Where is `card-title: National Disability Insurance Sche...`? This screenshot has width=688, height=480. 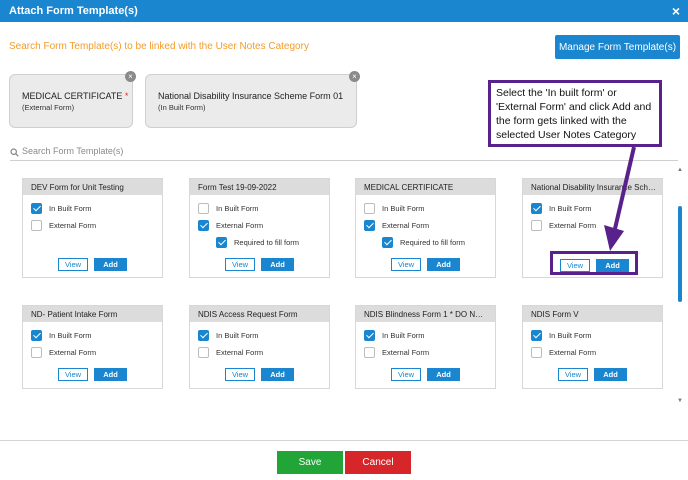
card-title: National Disability Insurance Sche... is located at coordinates (592, 187).